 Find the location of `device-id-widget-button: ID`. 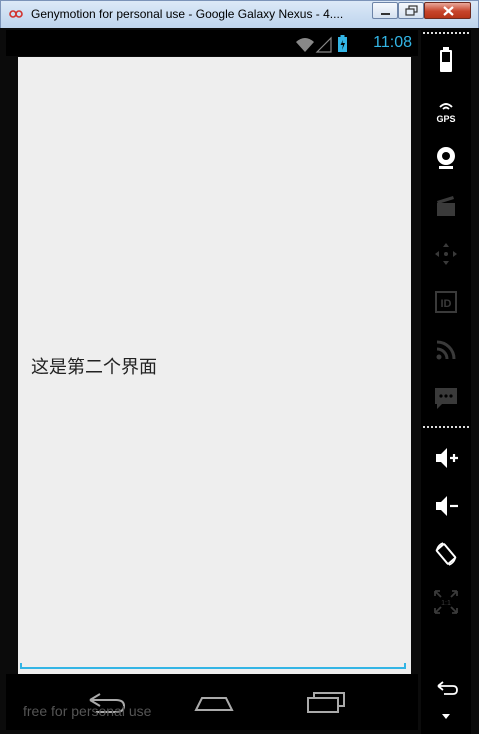

device-id-widget-button: ID is located at coordinates (446, 302).